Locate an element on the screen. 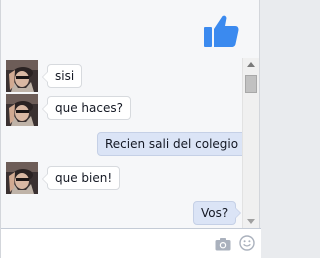 The image size is (320, 258). message-composer is located at coordinates (131, 243).